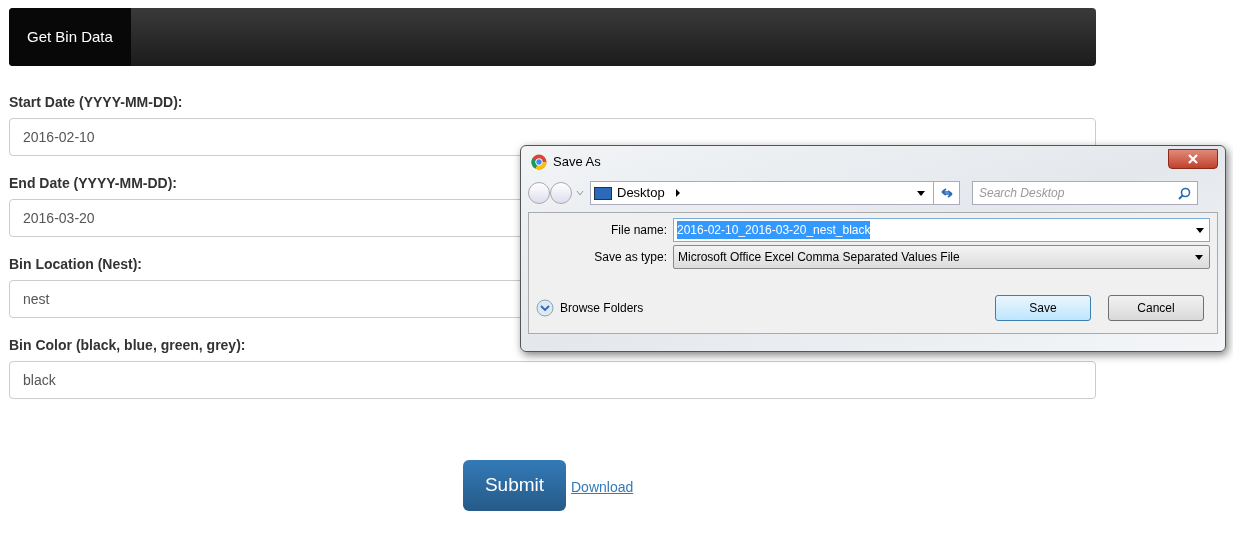  Describe the element at coordinates (96, 101) in the screenshot. I see `field-label: Start Date (YYYY-MM-DD):` at that location.